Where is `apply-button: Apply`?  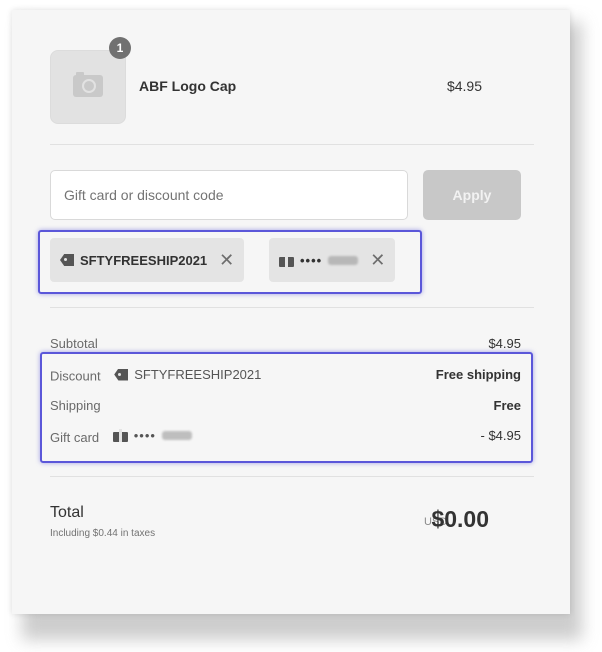 apply-button: Apply is located at coordinates (472, 195).